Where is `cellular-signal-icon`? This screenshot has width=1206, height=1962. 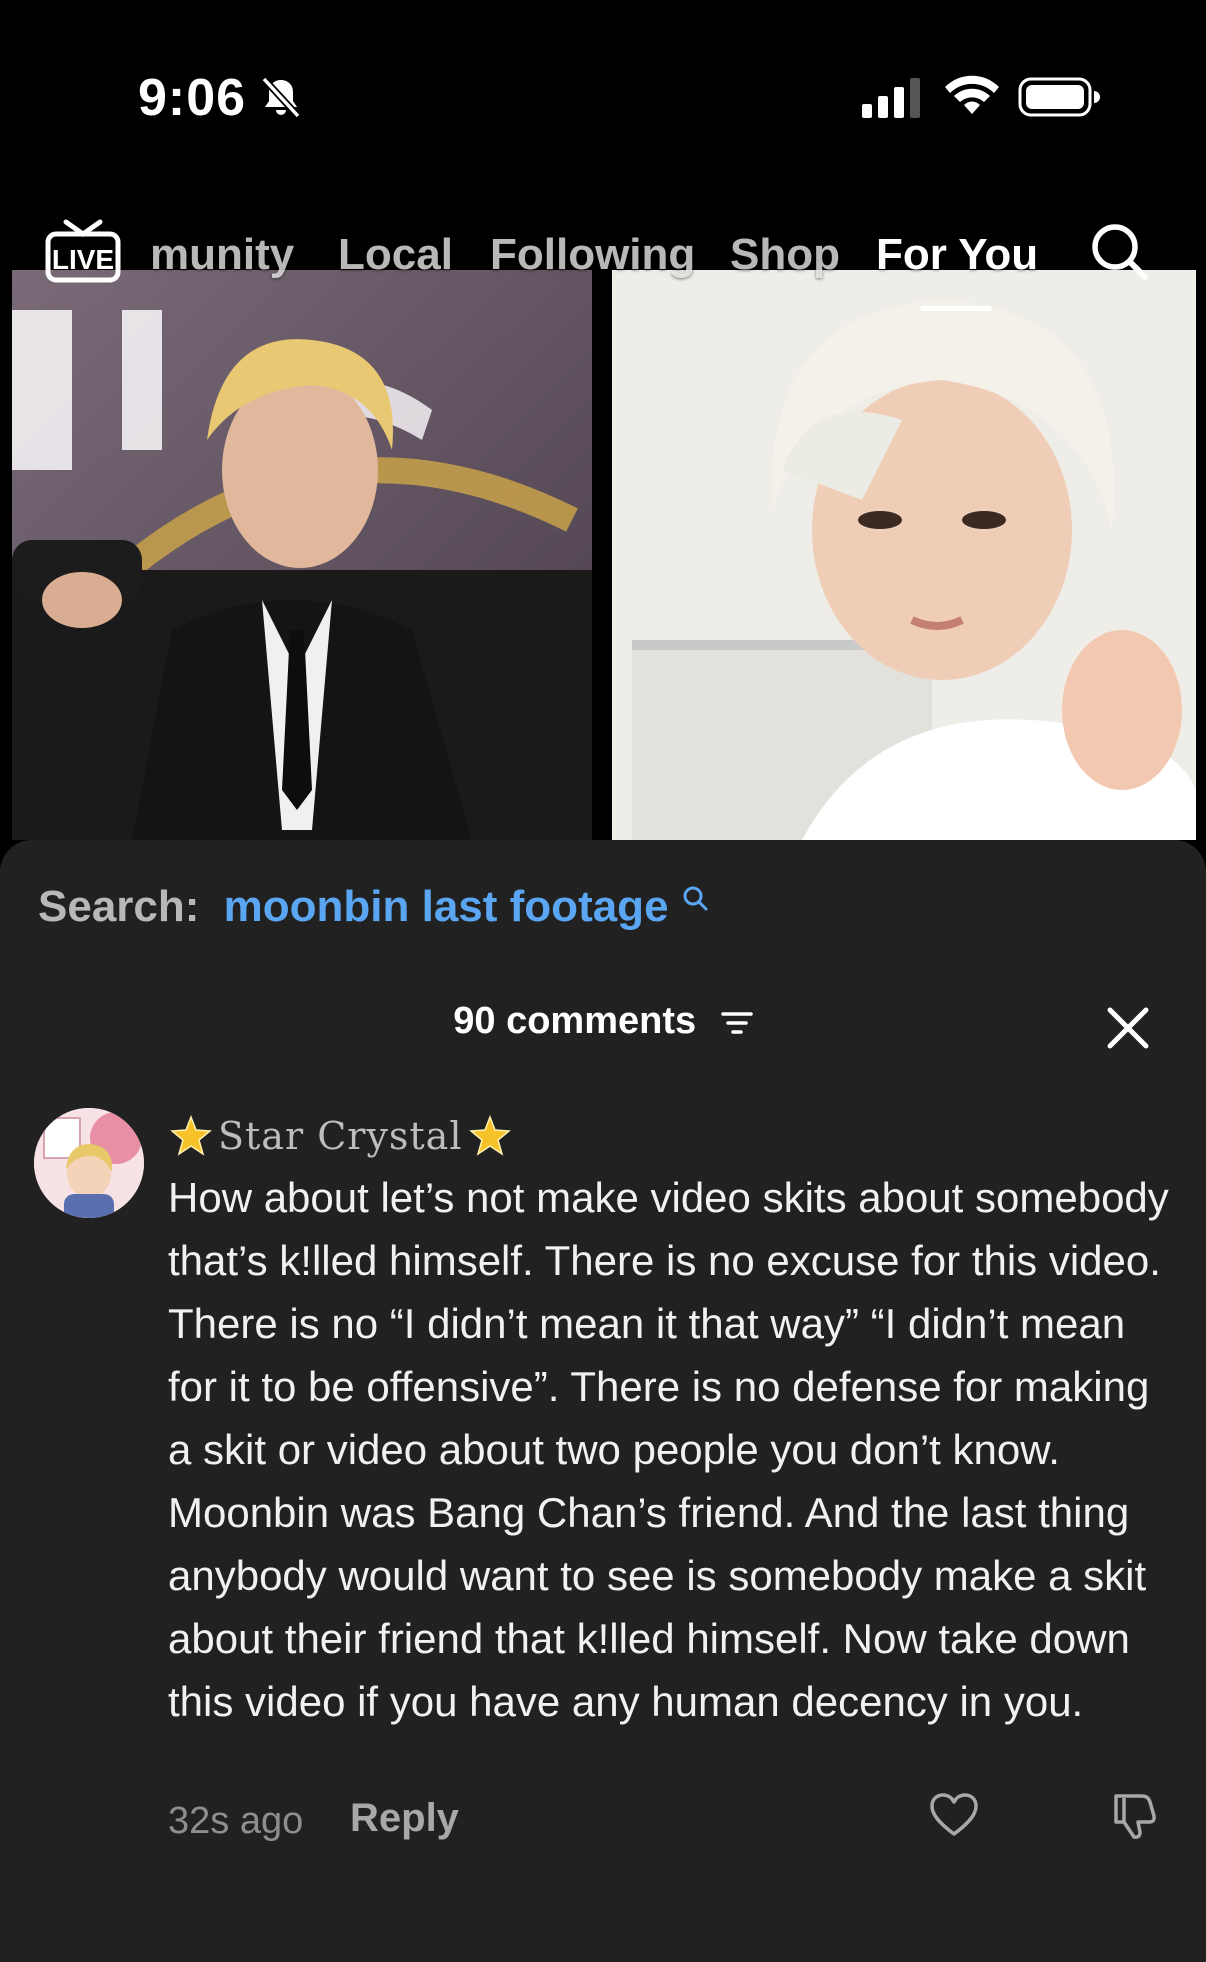
cellular-signal-icon is located at coordinates (891, 98).